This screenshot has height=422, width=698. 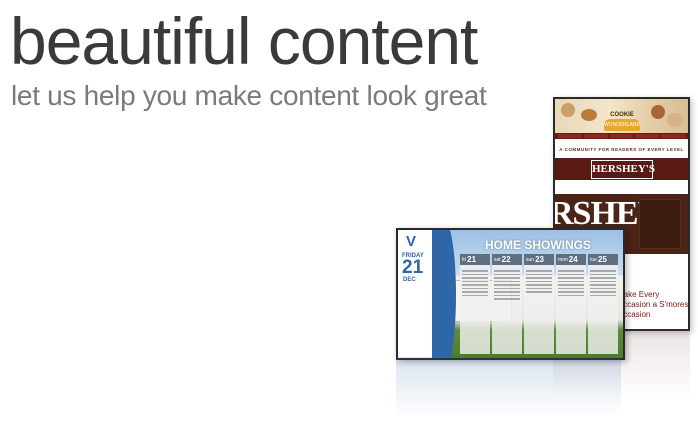 What do you see at coordinates (508, 387) in the screenshot?
I see `home-showings-reflection` at bounding box center [508, 387].